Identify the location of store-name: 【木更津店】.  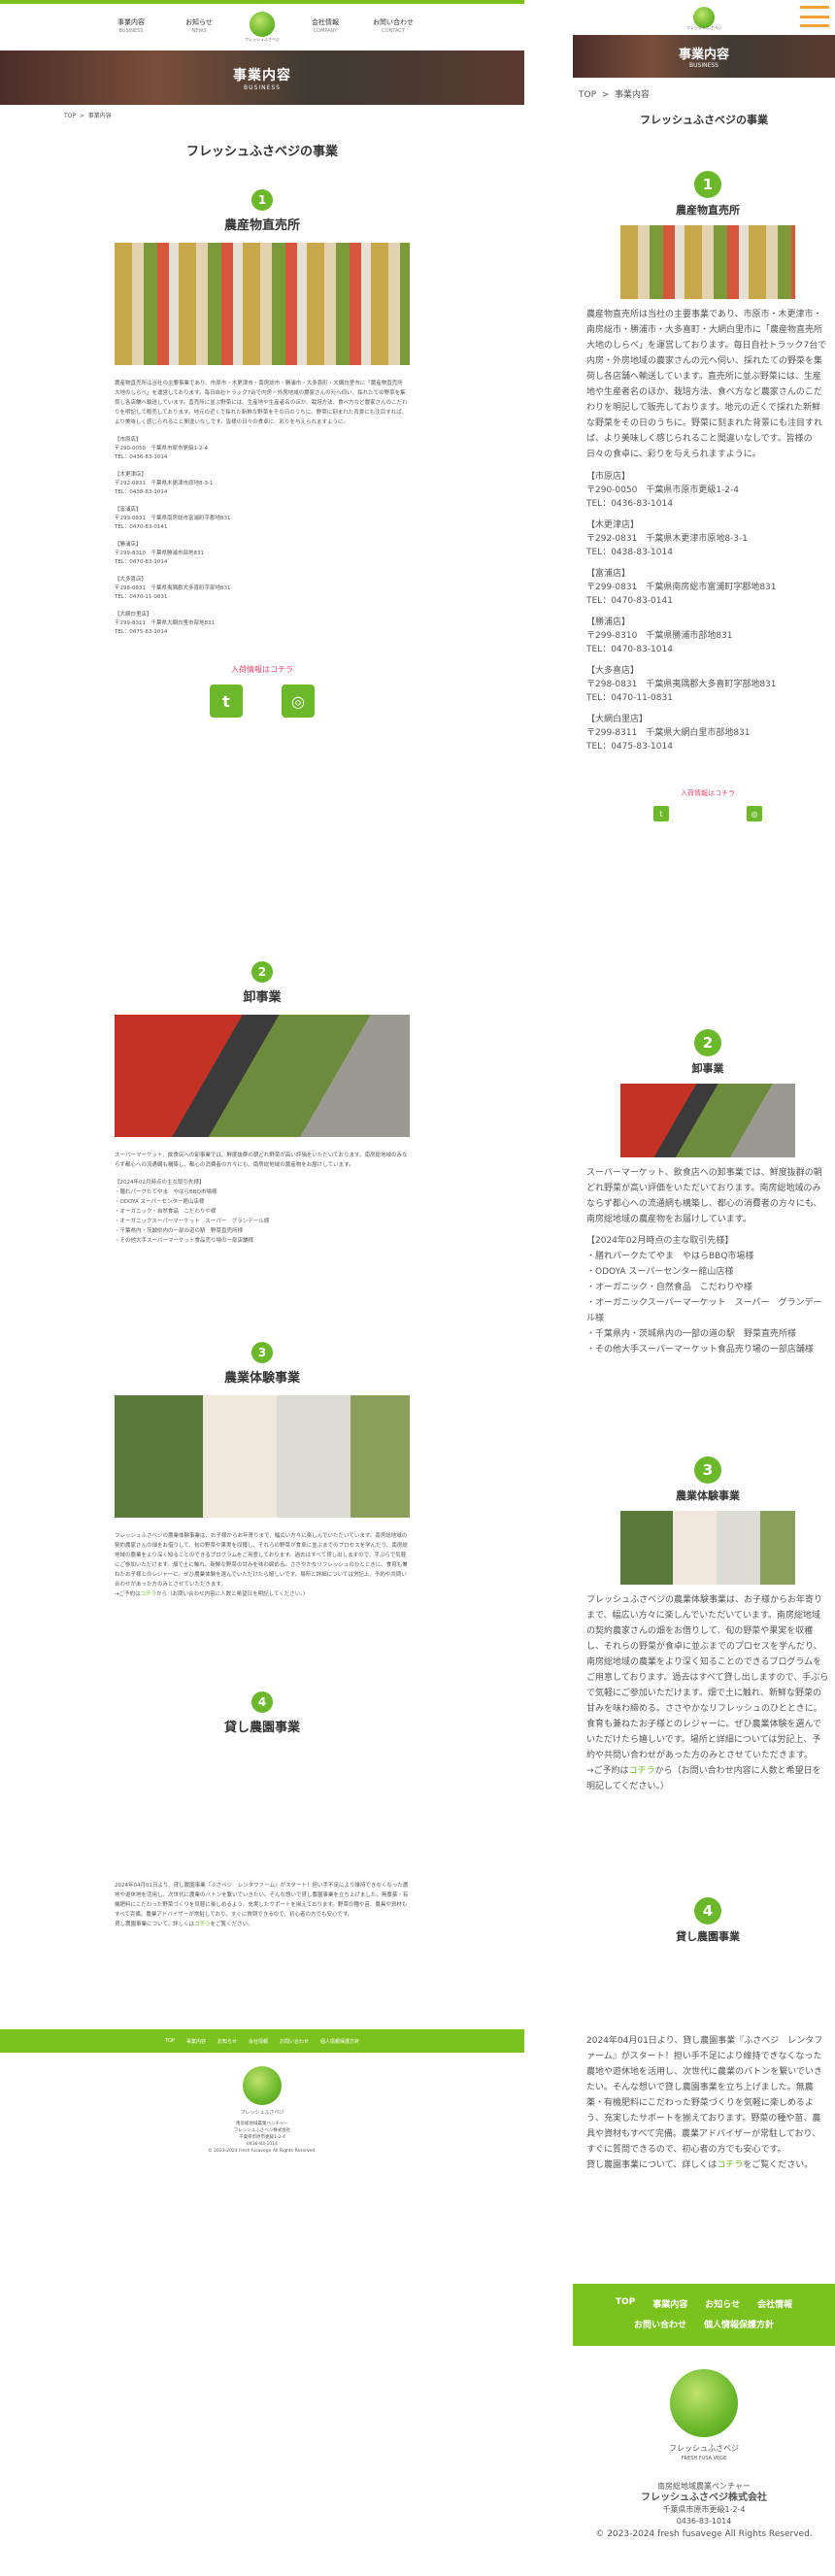
(131, 475).